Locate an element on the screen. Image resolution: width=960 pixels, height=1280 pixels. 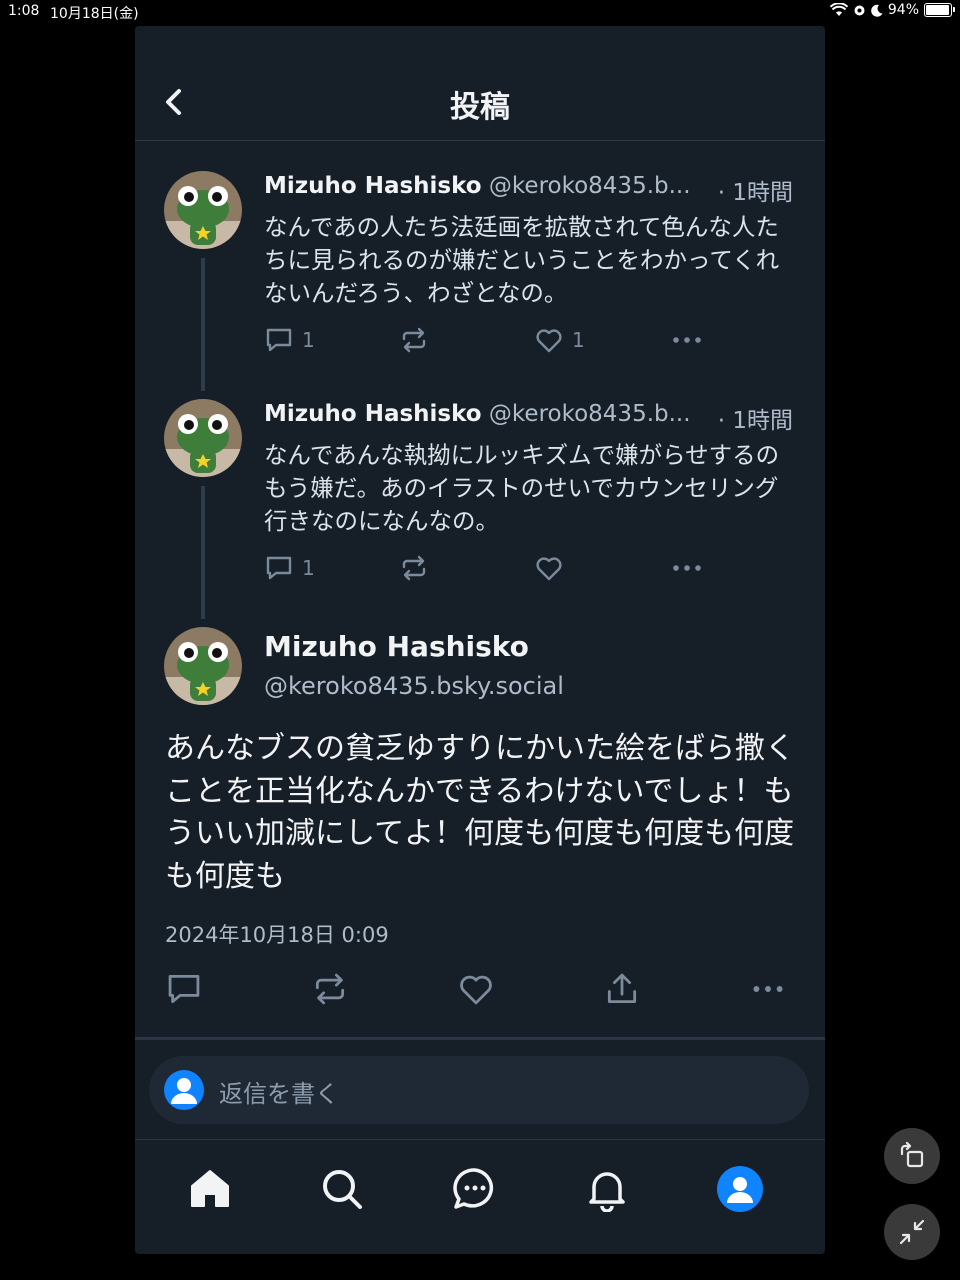
chat-icon is located at coordinates (473, 1188).